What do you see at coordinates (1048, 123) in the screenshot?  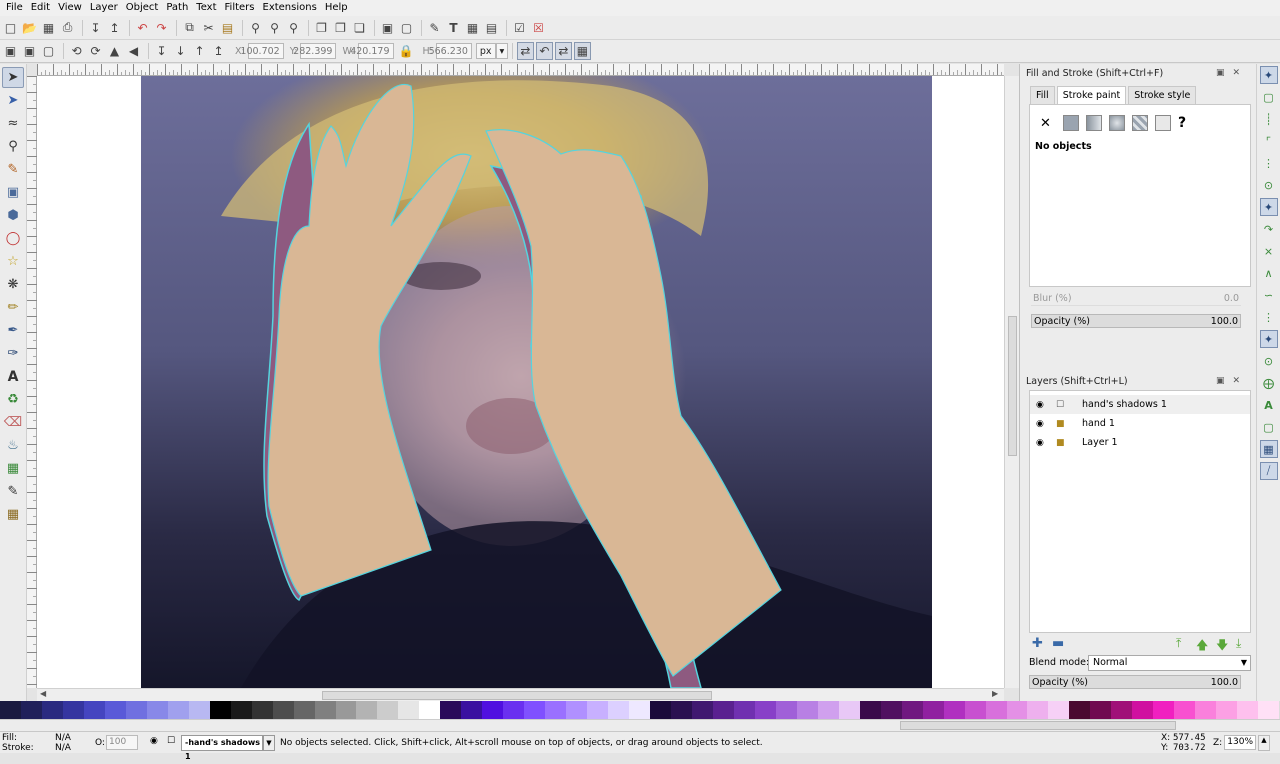 I see `no-paint-icon: ✕` at bounding box center [1048, 123].